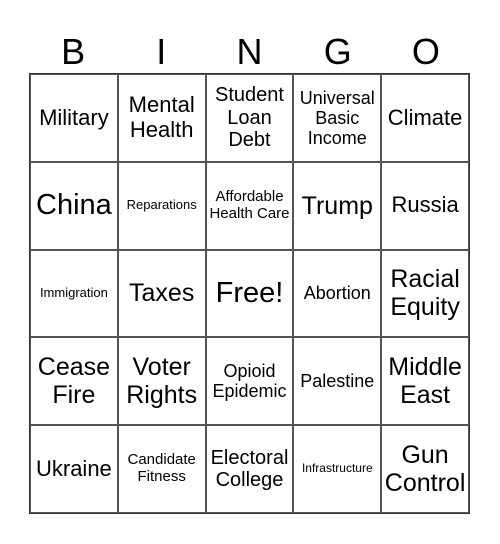 Image resolution: width=500 pixels, height=544 pixels. Describe the element at coordinates (337, 205) in the screenshot. I see `bingo-cell: Trump` at that location.